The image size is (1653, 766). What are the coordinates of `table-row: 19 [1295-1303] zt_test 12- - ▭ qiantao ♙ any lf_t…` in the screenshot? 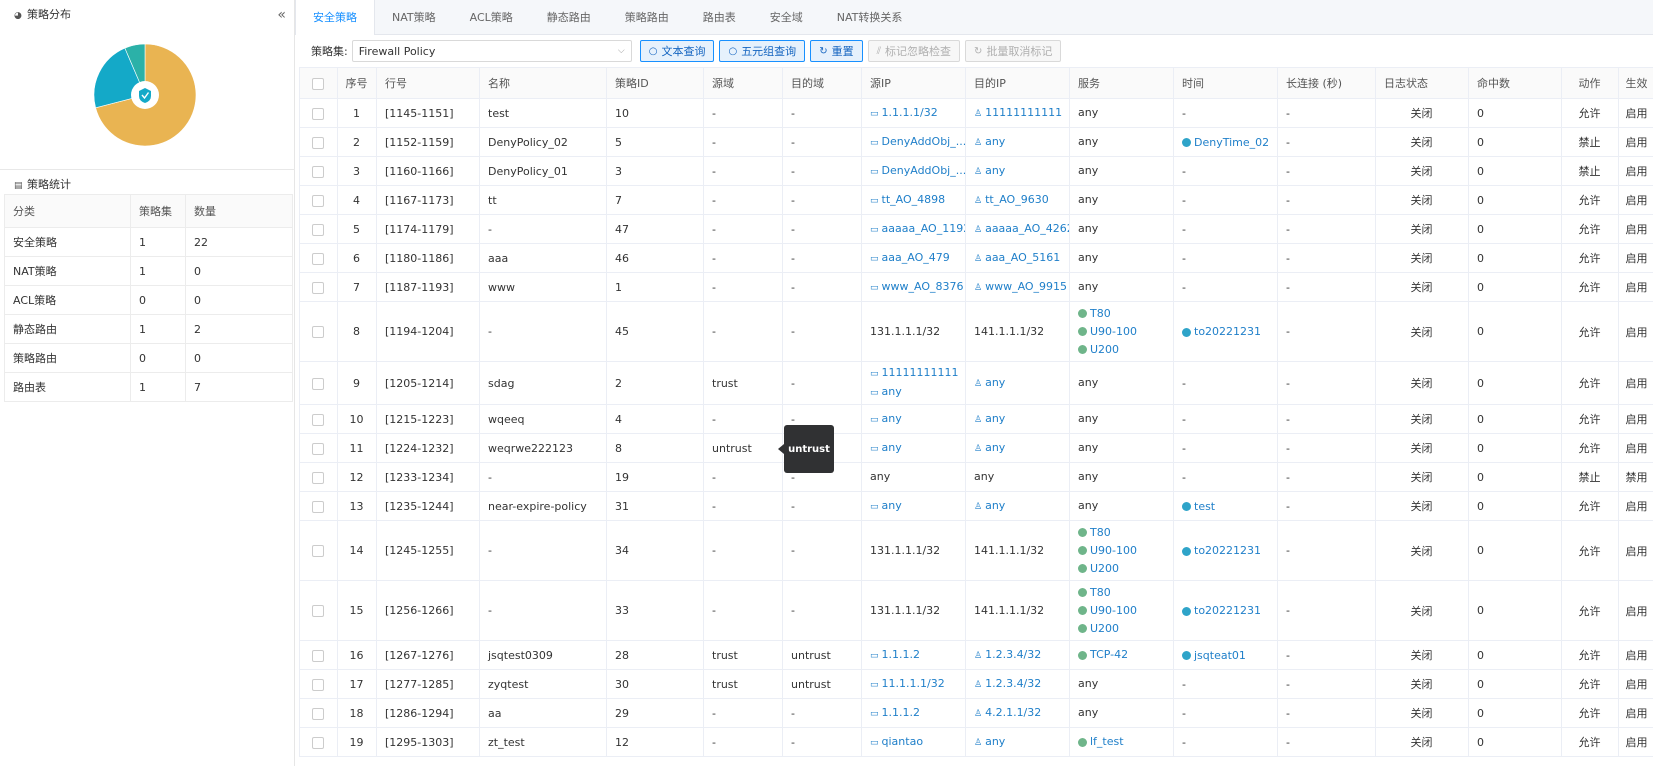 It's located at (976, 742).